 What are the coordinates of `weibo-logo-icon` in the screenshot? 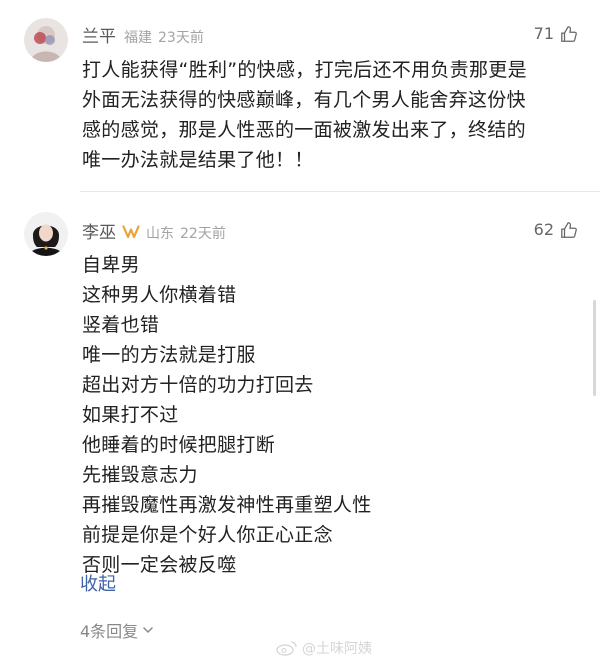 It's located at (286, 648).